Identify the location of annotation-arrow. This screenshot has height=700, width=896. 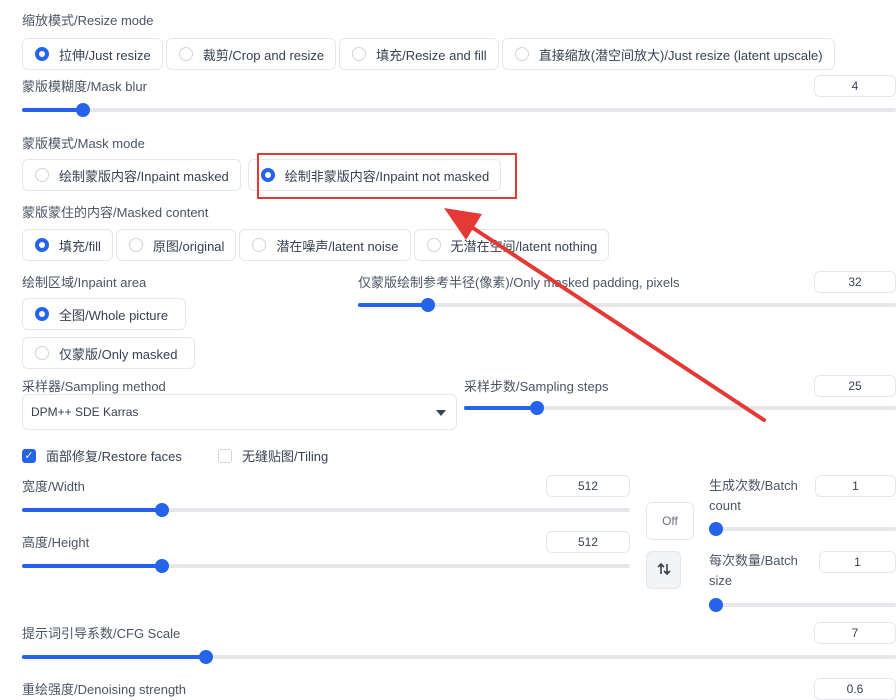
(605, 315).